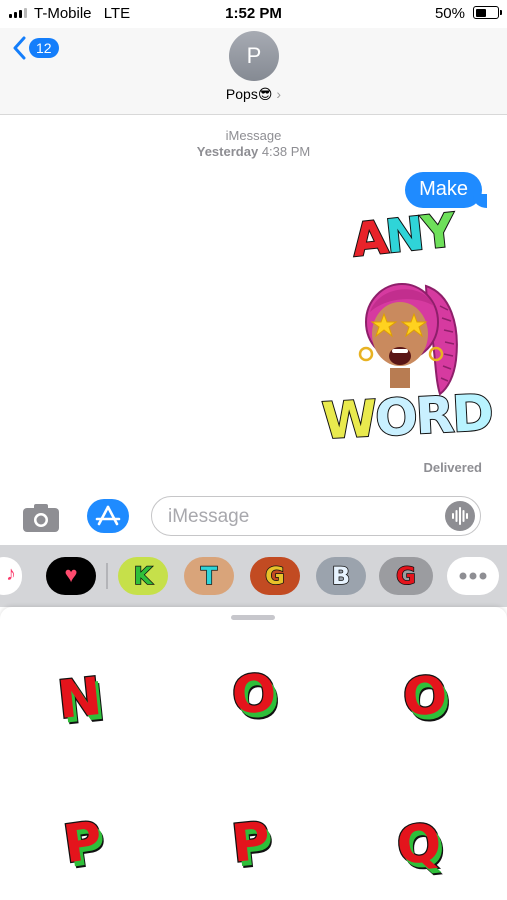  I want to click on imessage-app-strip: ♪ ♥ K T G B G, so click(253, 576).